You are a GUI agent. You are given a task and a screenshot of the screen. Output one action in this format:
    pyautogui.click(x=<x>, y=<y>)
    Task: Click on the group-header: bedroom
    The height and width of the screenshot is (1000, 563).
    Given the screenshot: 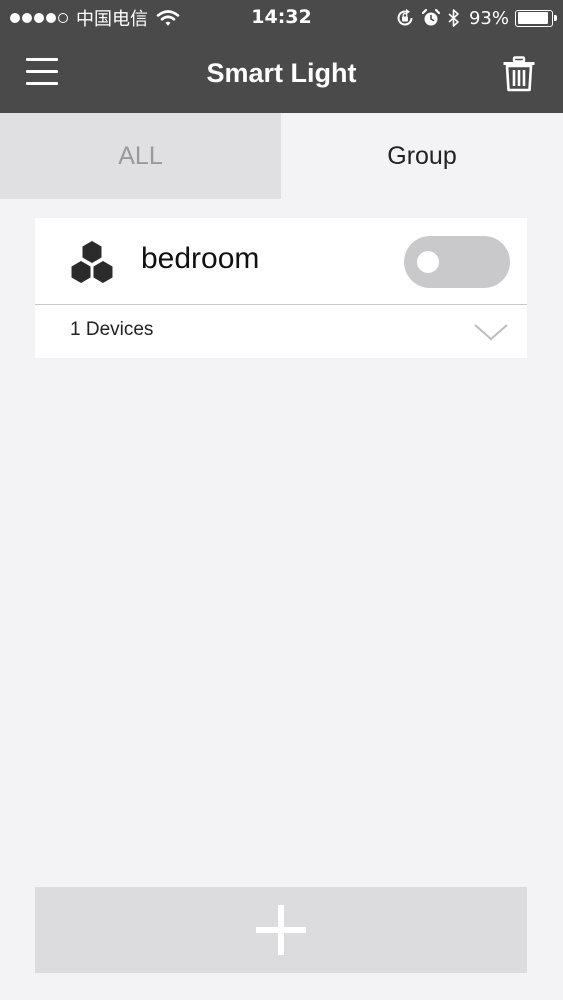 What is the action you would take?
    pyautogui.click(x=281, y=261)
    